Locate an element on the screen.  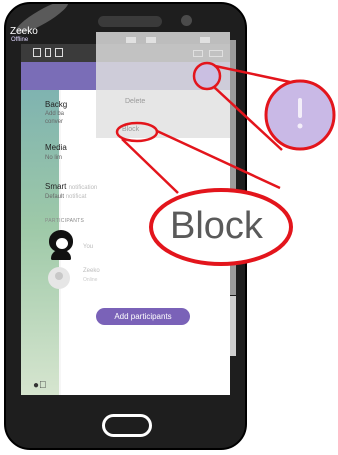
more-options-bar is located at coordinates (300, 108).